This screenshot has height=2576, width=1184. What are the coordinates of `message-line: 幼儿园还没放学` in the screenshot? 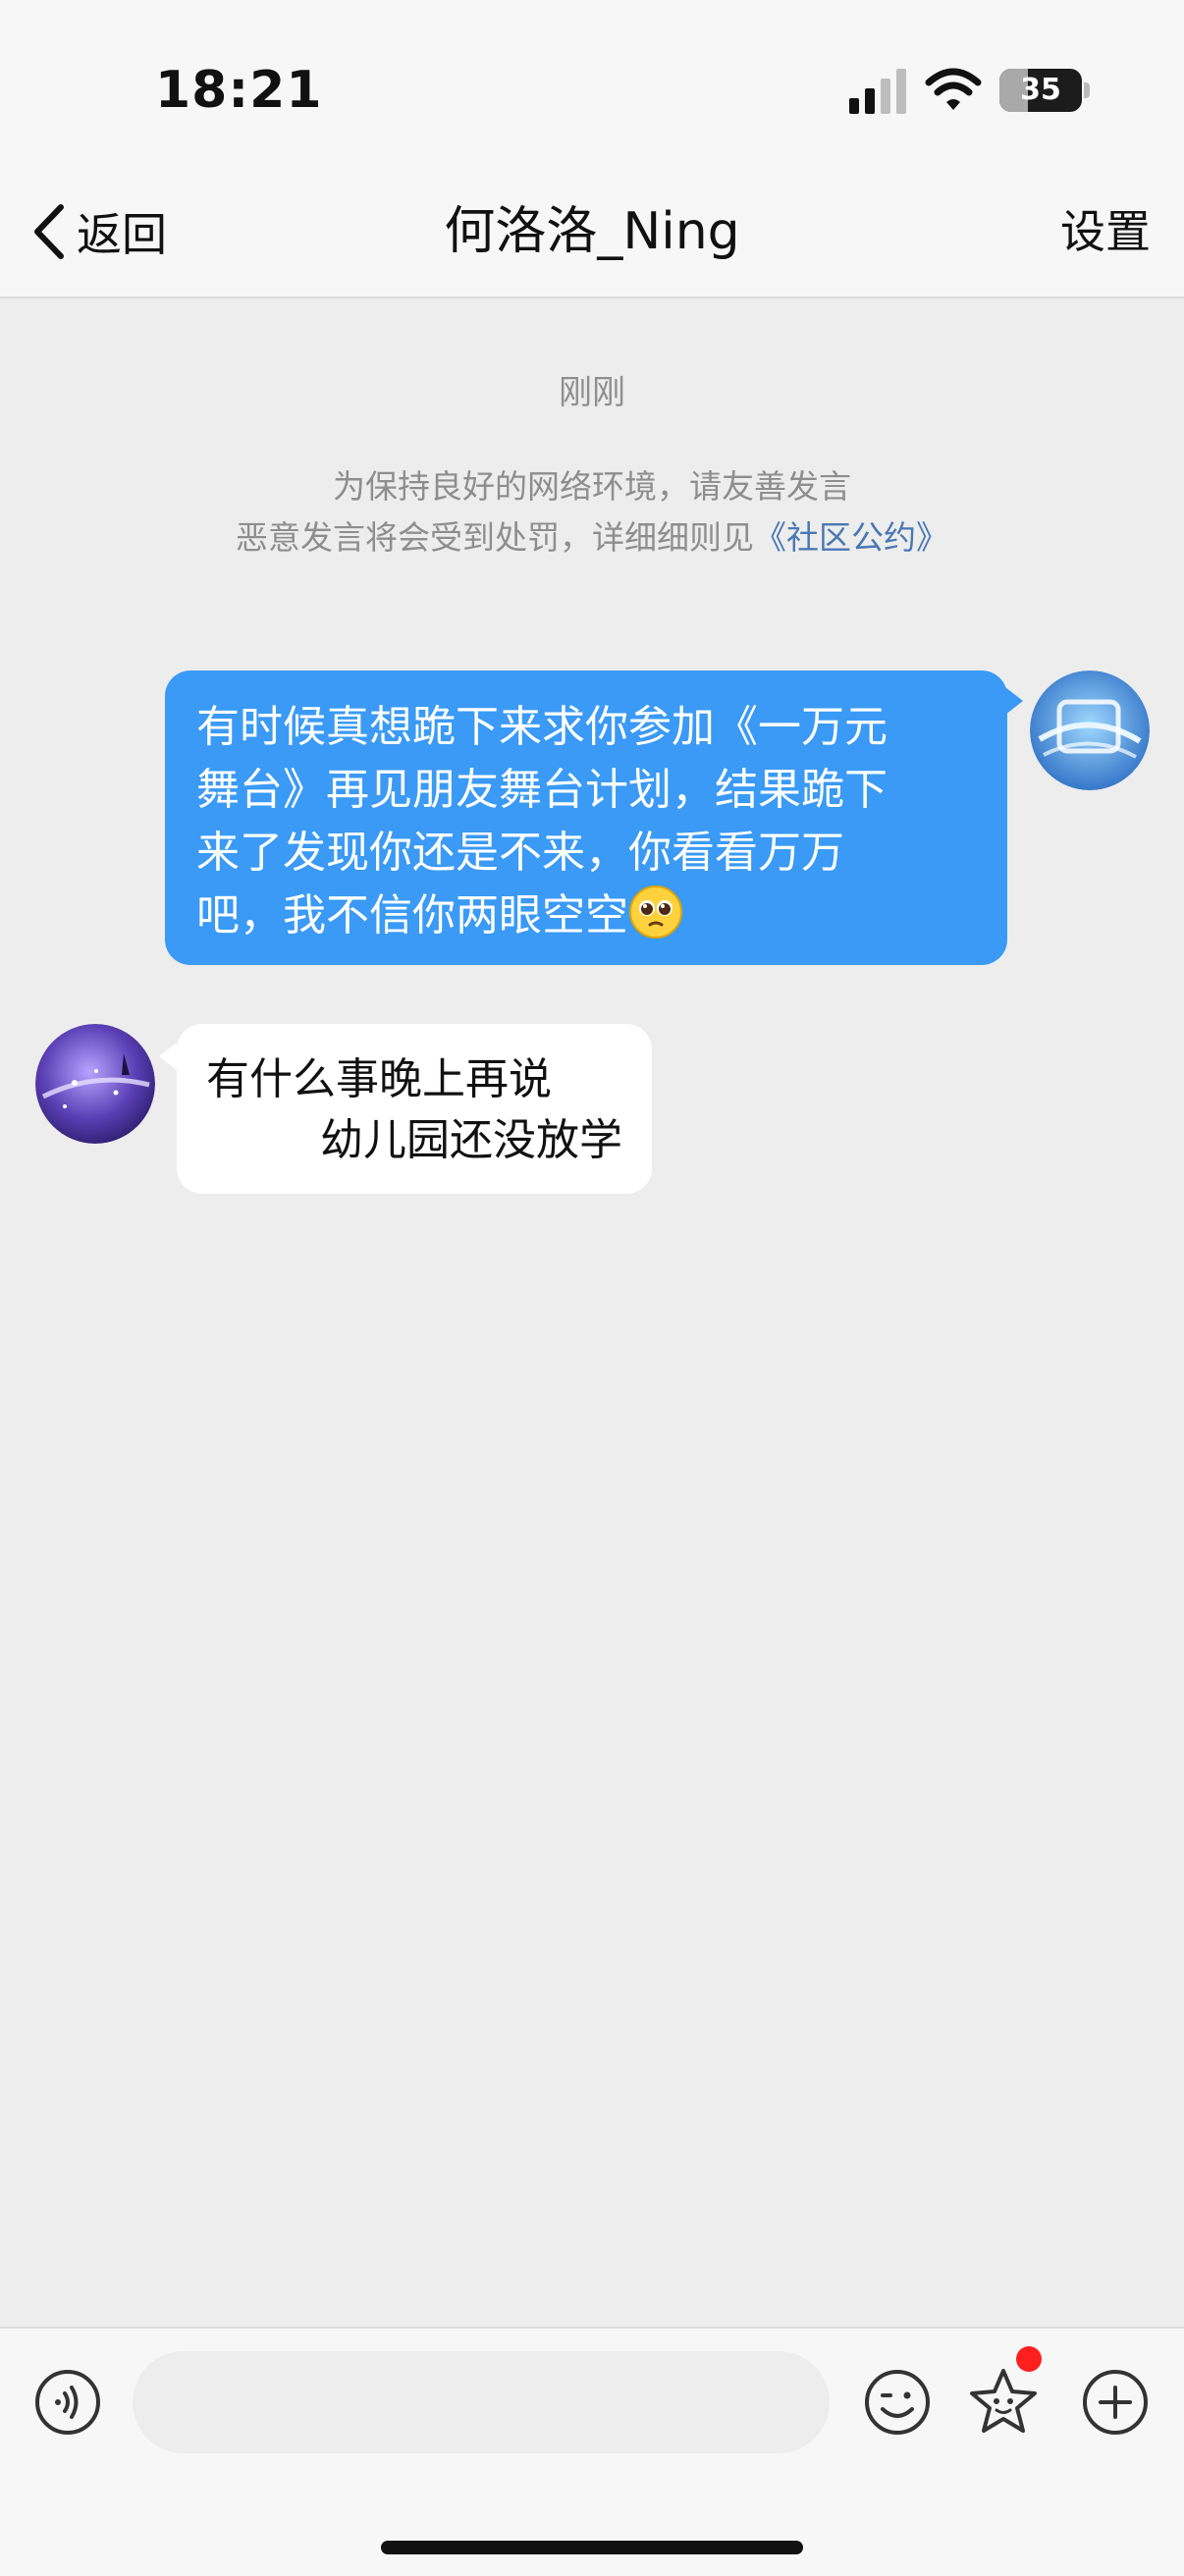 It's located at (471, 1140).